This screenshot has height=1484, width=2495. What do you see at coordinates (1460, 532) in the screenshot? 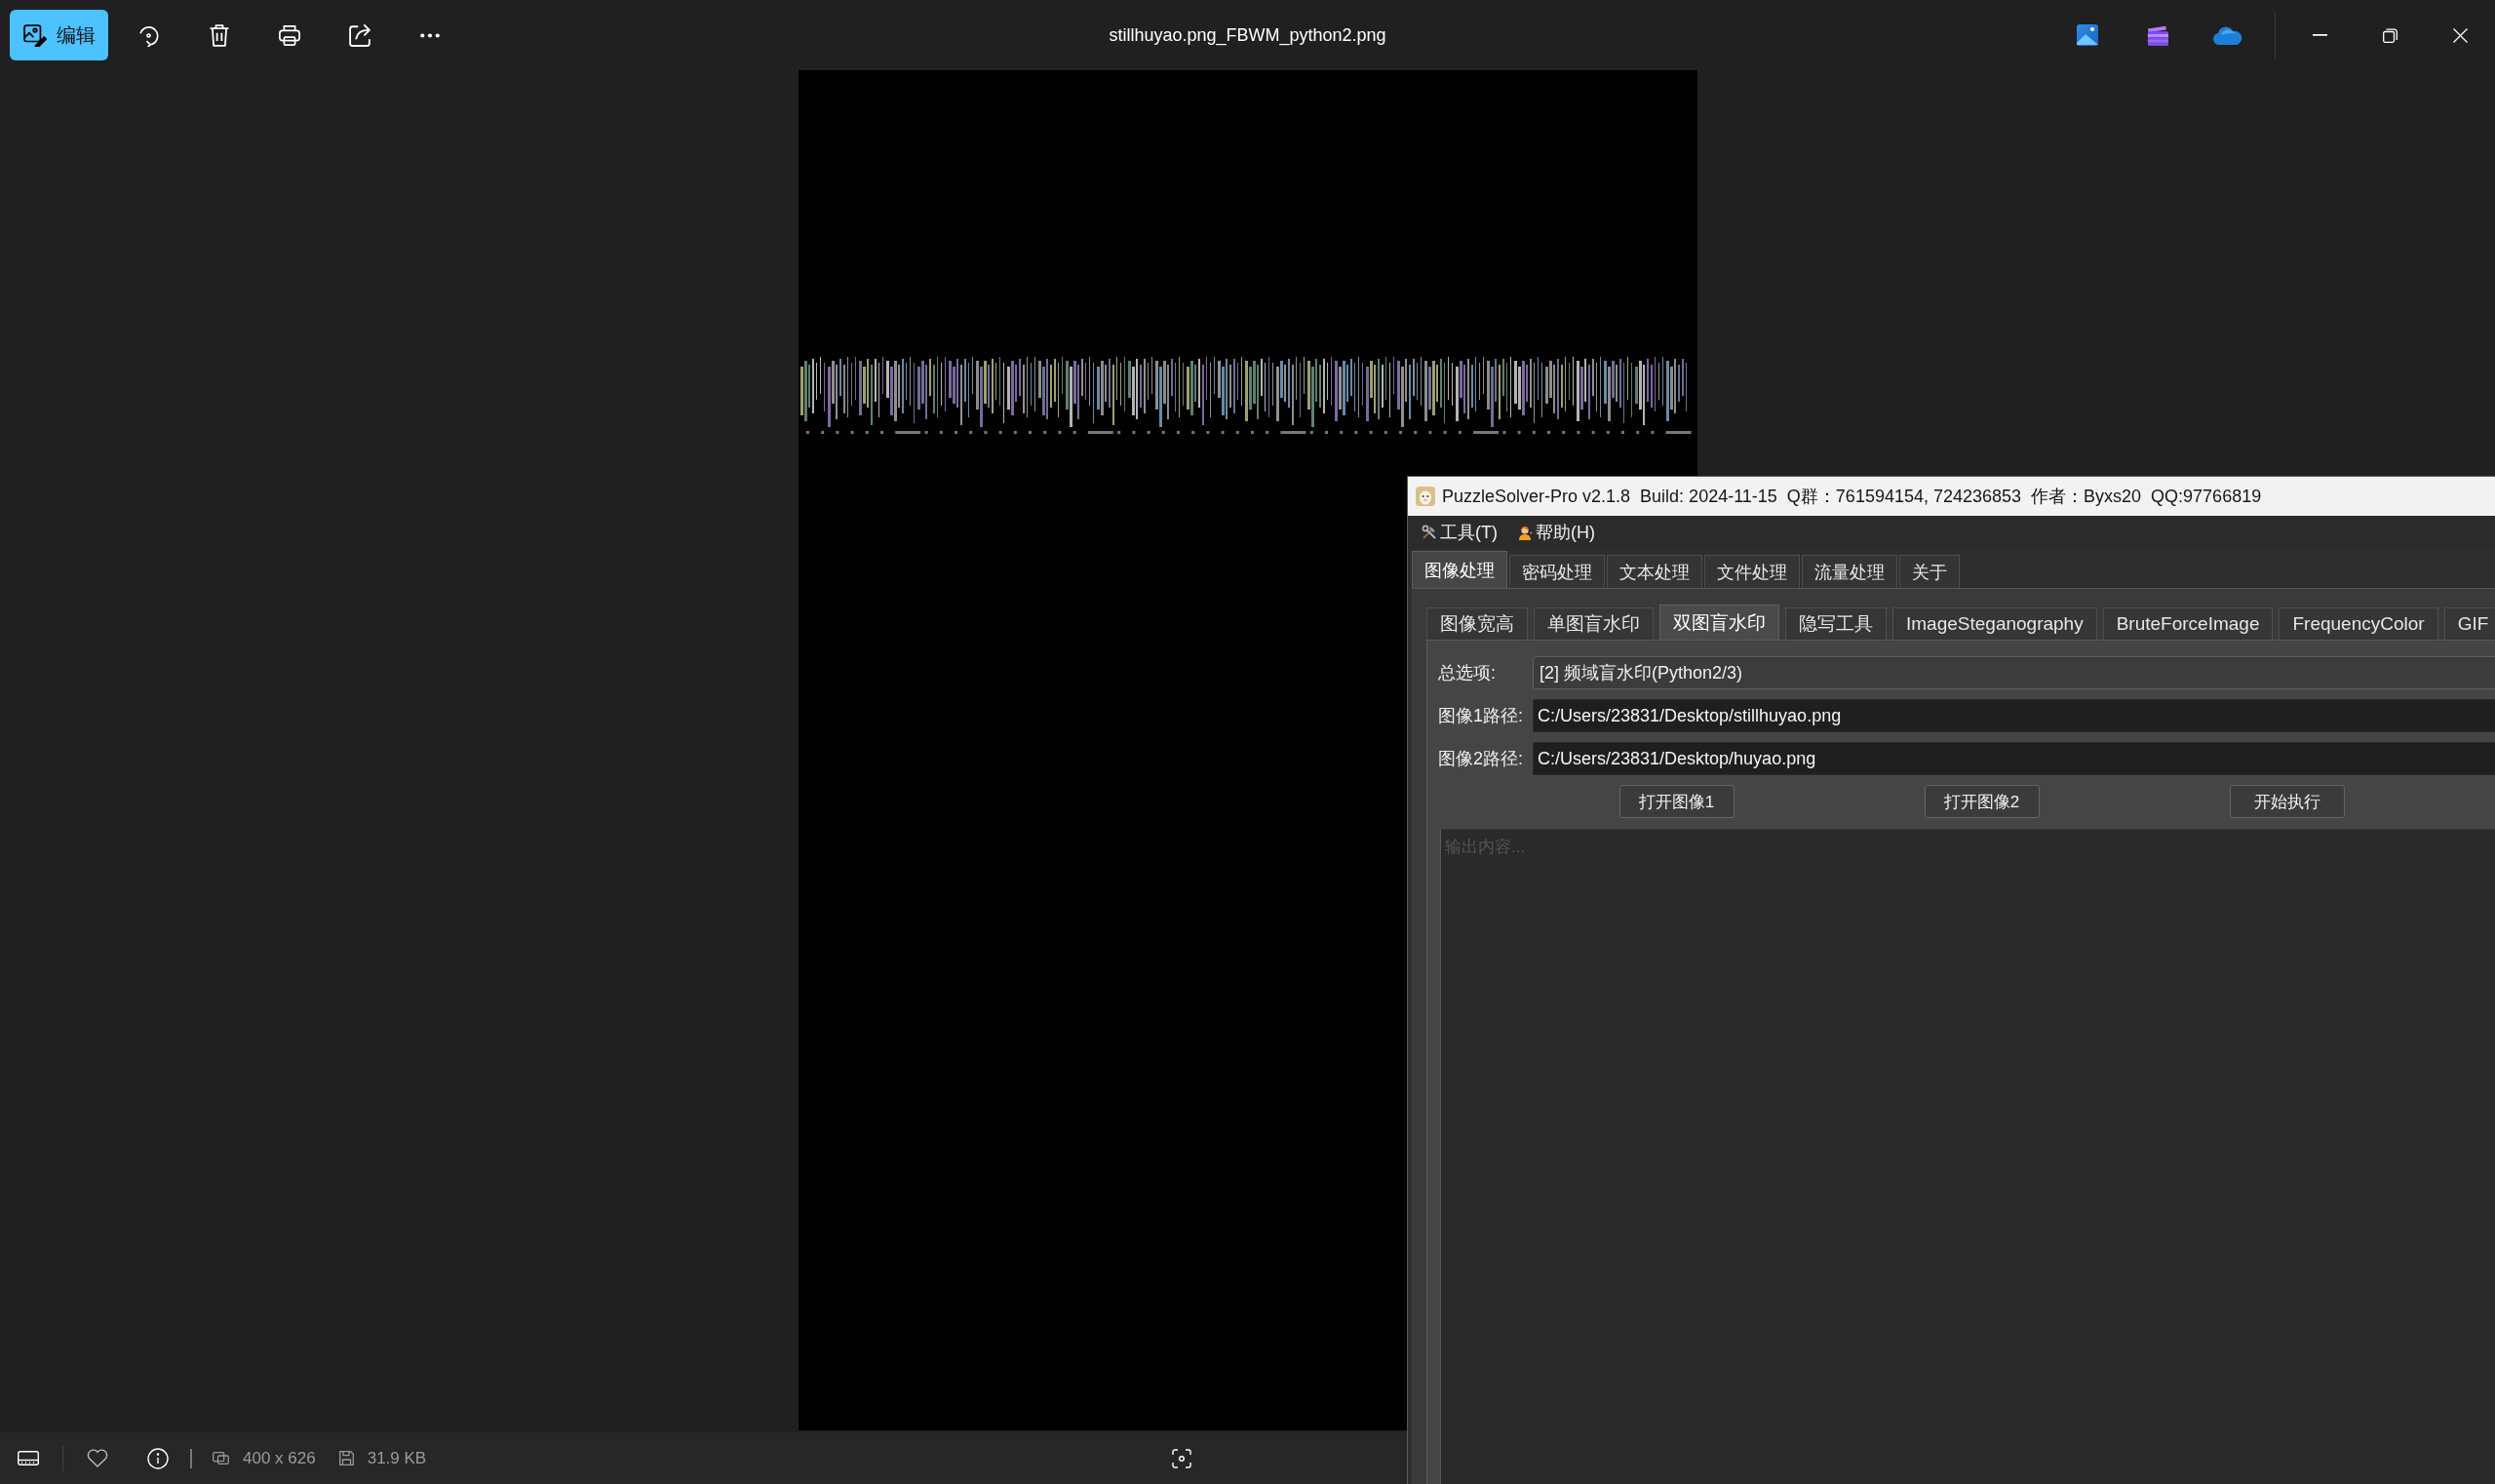
I see `menu-item: 工具(T)` at bounding box center [1460, 532].